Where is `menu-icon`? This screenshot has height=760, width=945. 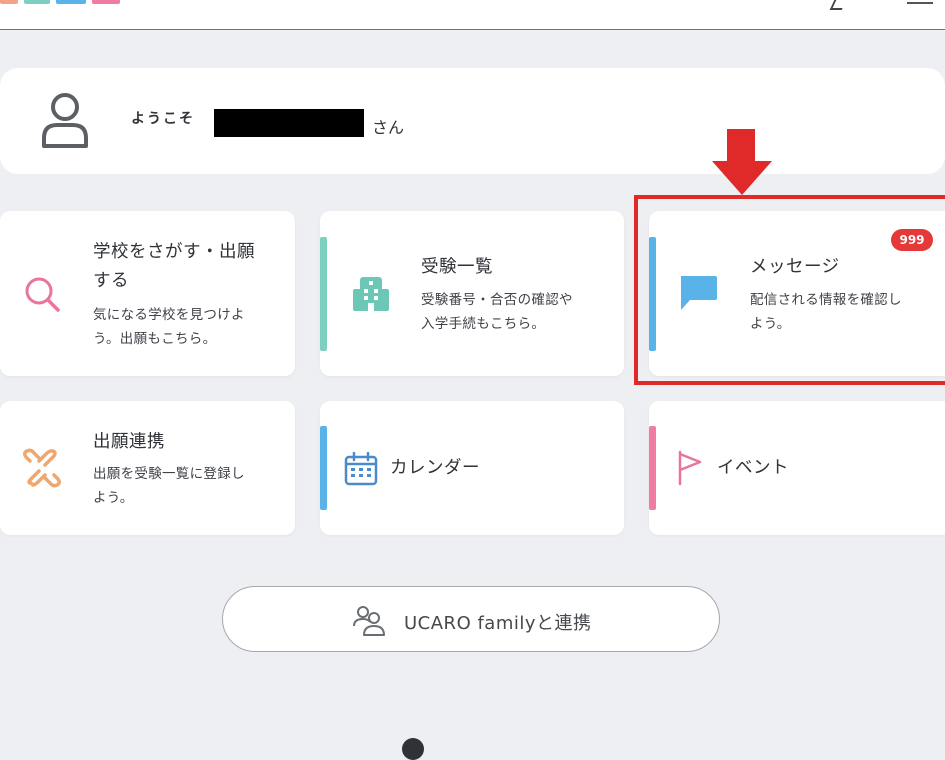 menu-icon is located at coordinates (920, 3).